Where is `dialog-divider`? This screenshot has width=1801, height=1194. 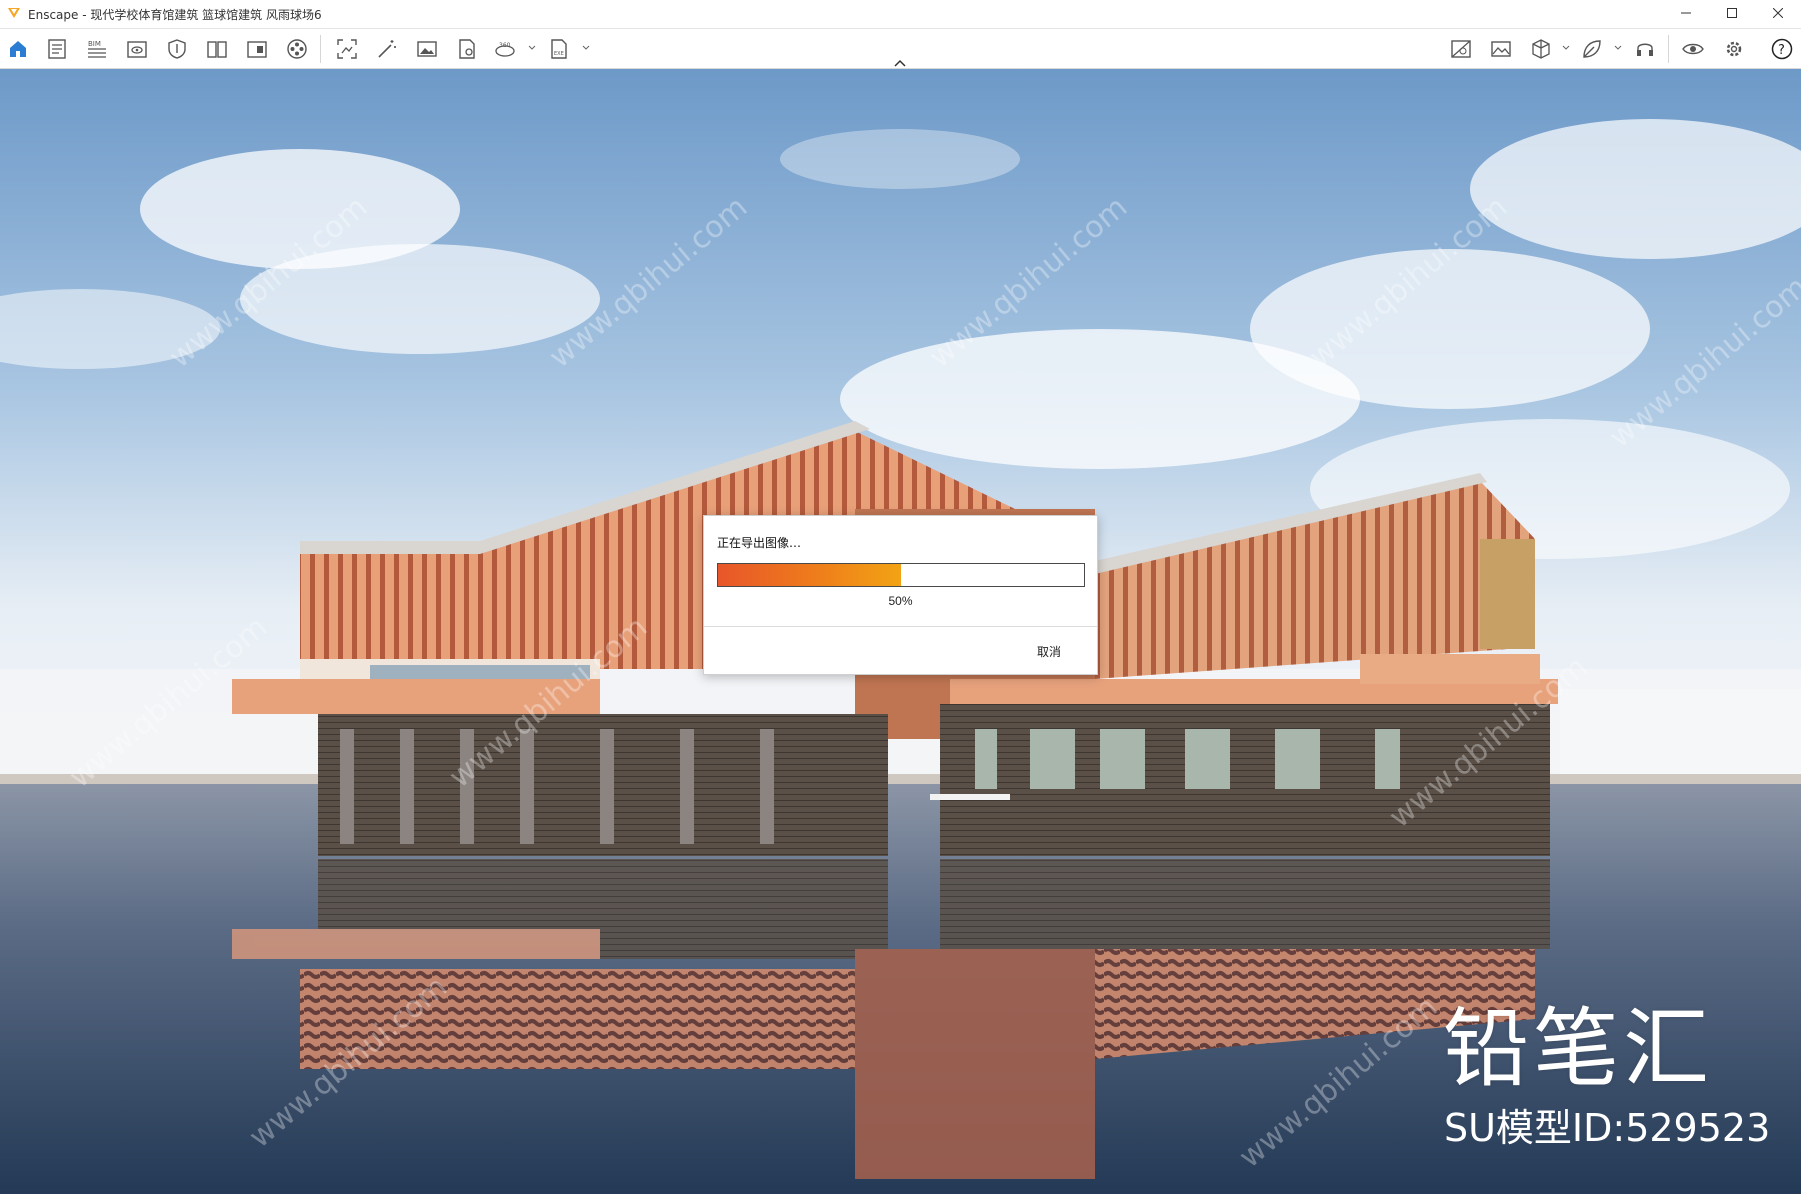
dialog-divider is located at coordinates (900, 626).